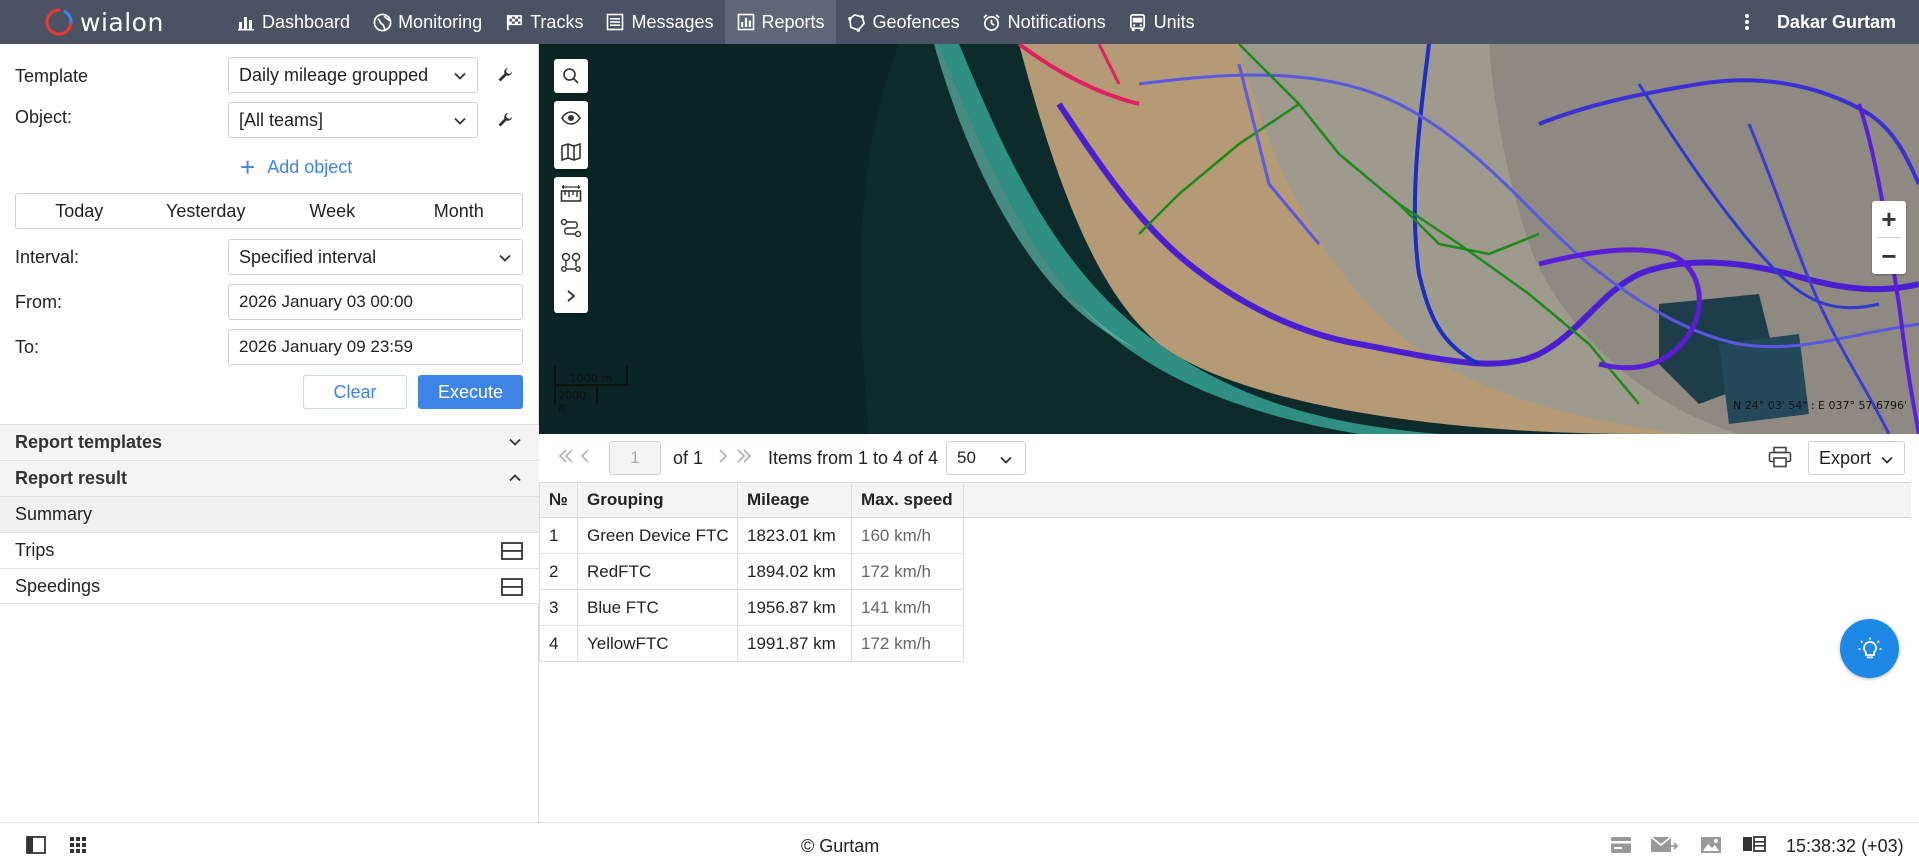 The height and width of the screenshot is (866, 1919). I want to click on export-label: Export, so click(1845, 457).